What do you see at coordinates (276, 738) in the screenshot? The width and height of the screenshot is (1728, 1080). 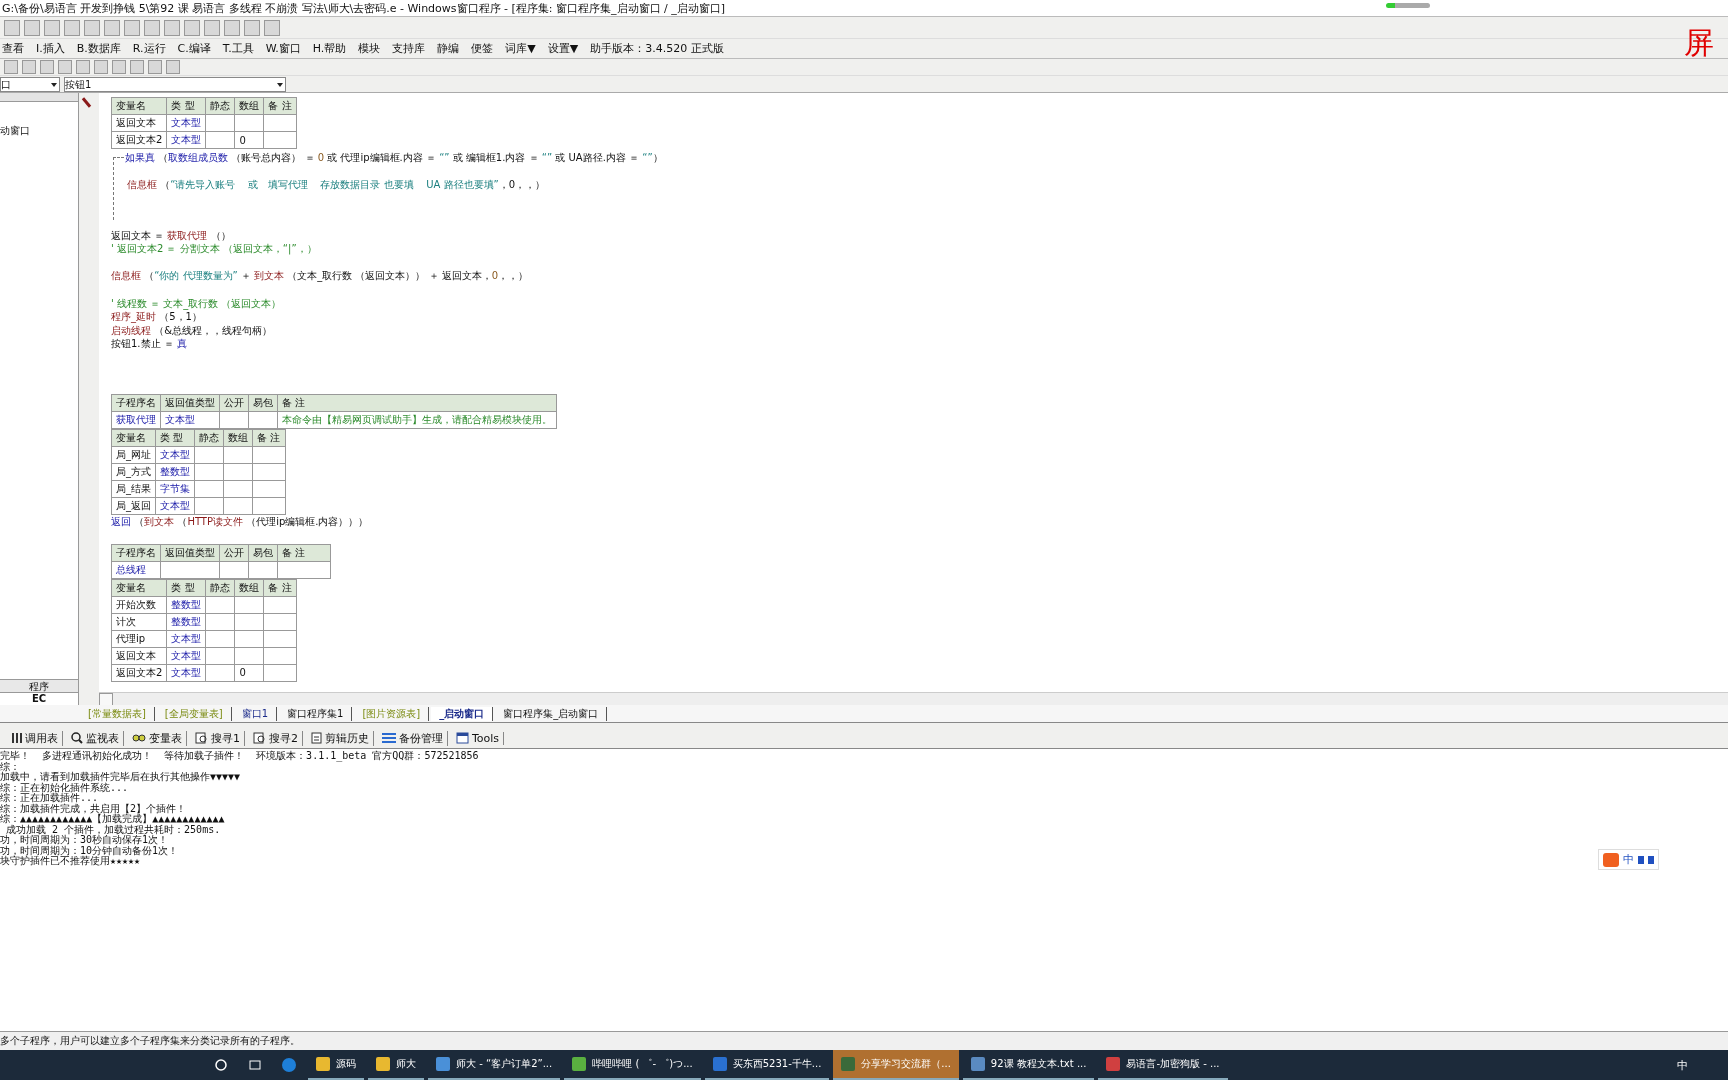 I see `panel-tab: 搜寻2` at bounding box center [276, 738].